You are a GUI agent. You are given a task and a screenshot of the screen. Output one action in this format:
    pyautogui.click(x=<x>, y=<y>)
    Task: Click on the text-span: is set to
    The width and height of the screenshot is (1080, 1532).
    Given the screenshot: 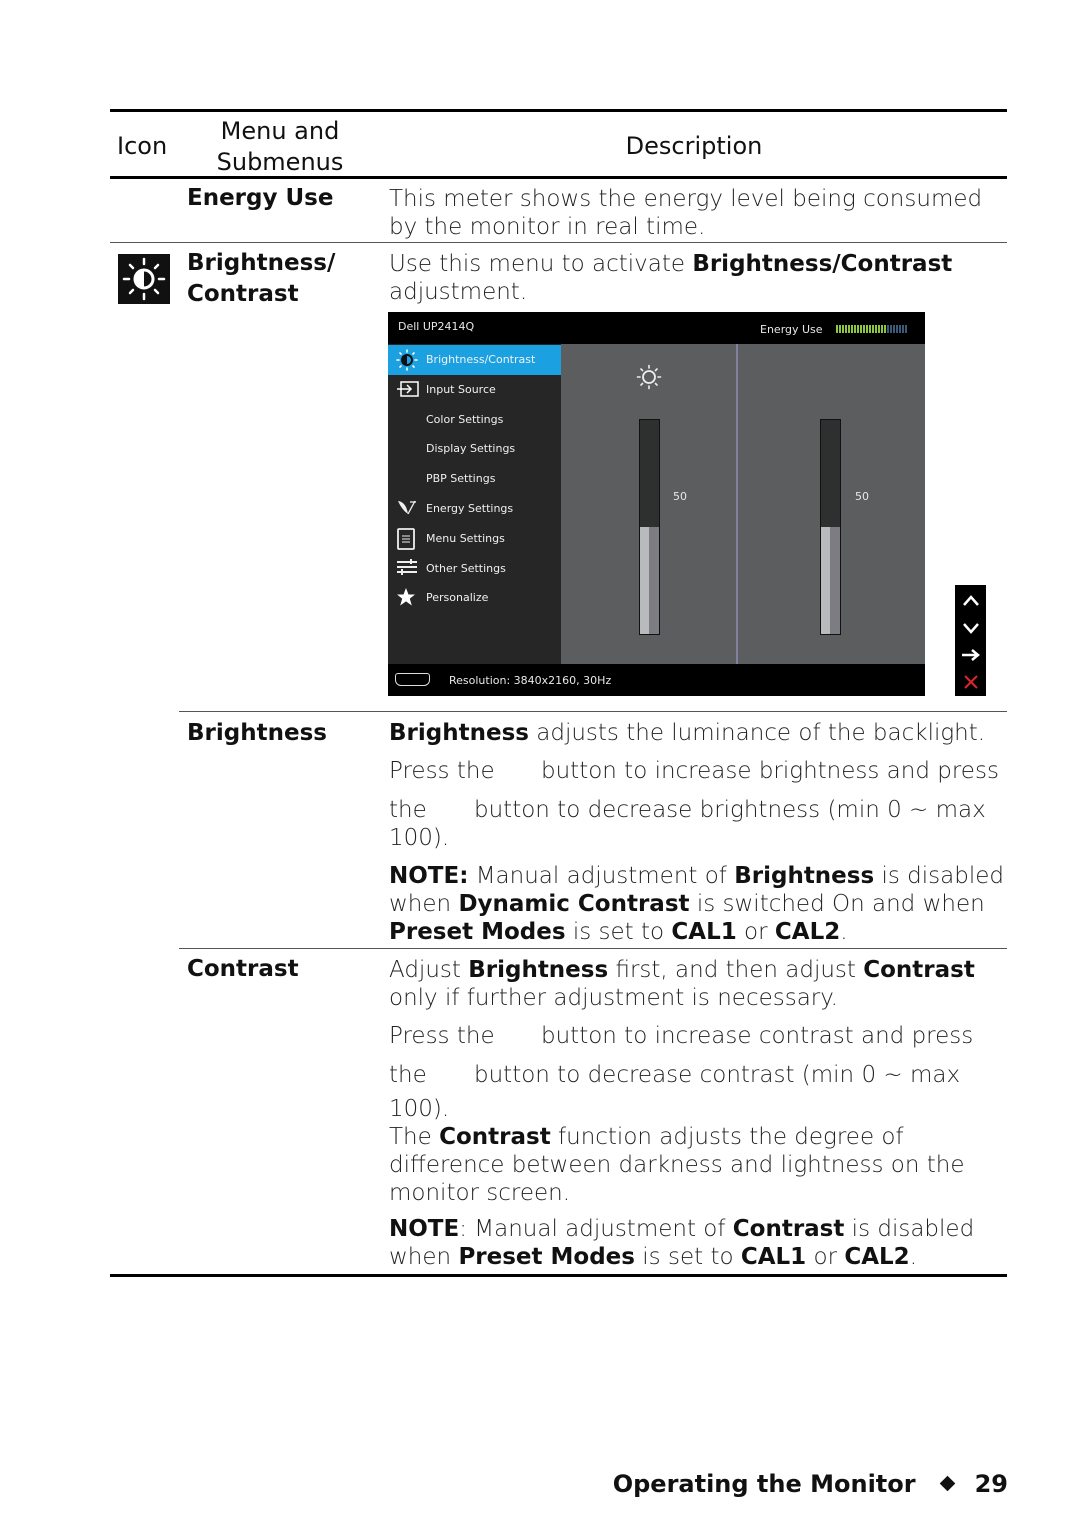 What is the action you would take?
    pyautogui.click(x=618, y=932)
    